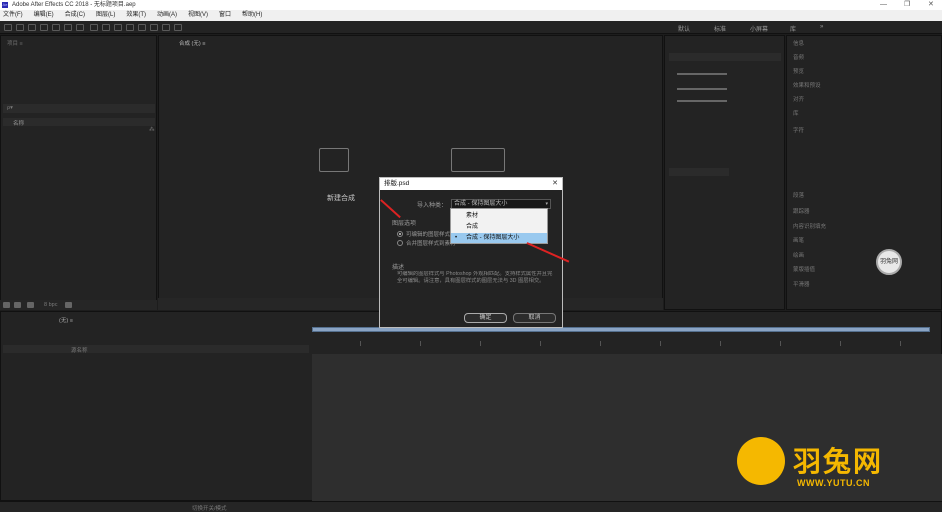  Describe the element at coordinates (80, 27) in the screenshot. I see `pan-tool-icon` at that location.